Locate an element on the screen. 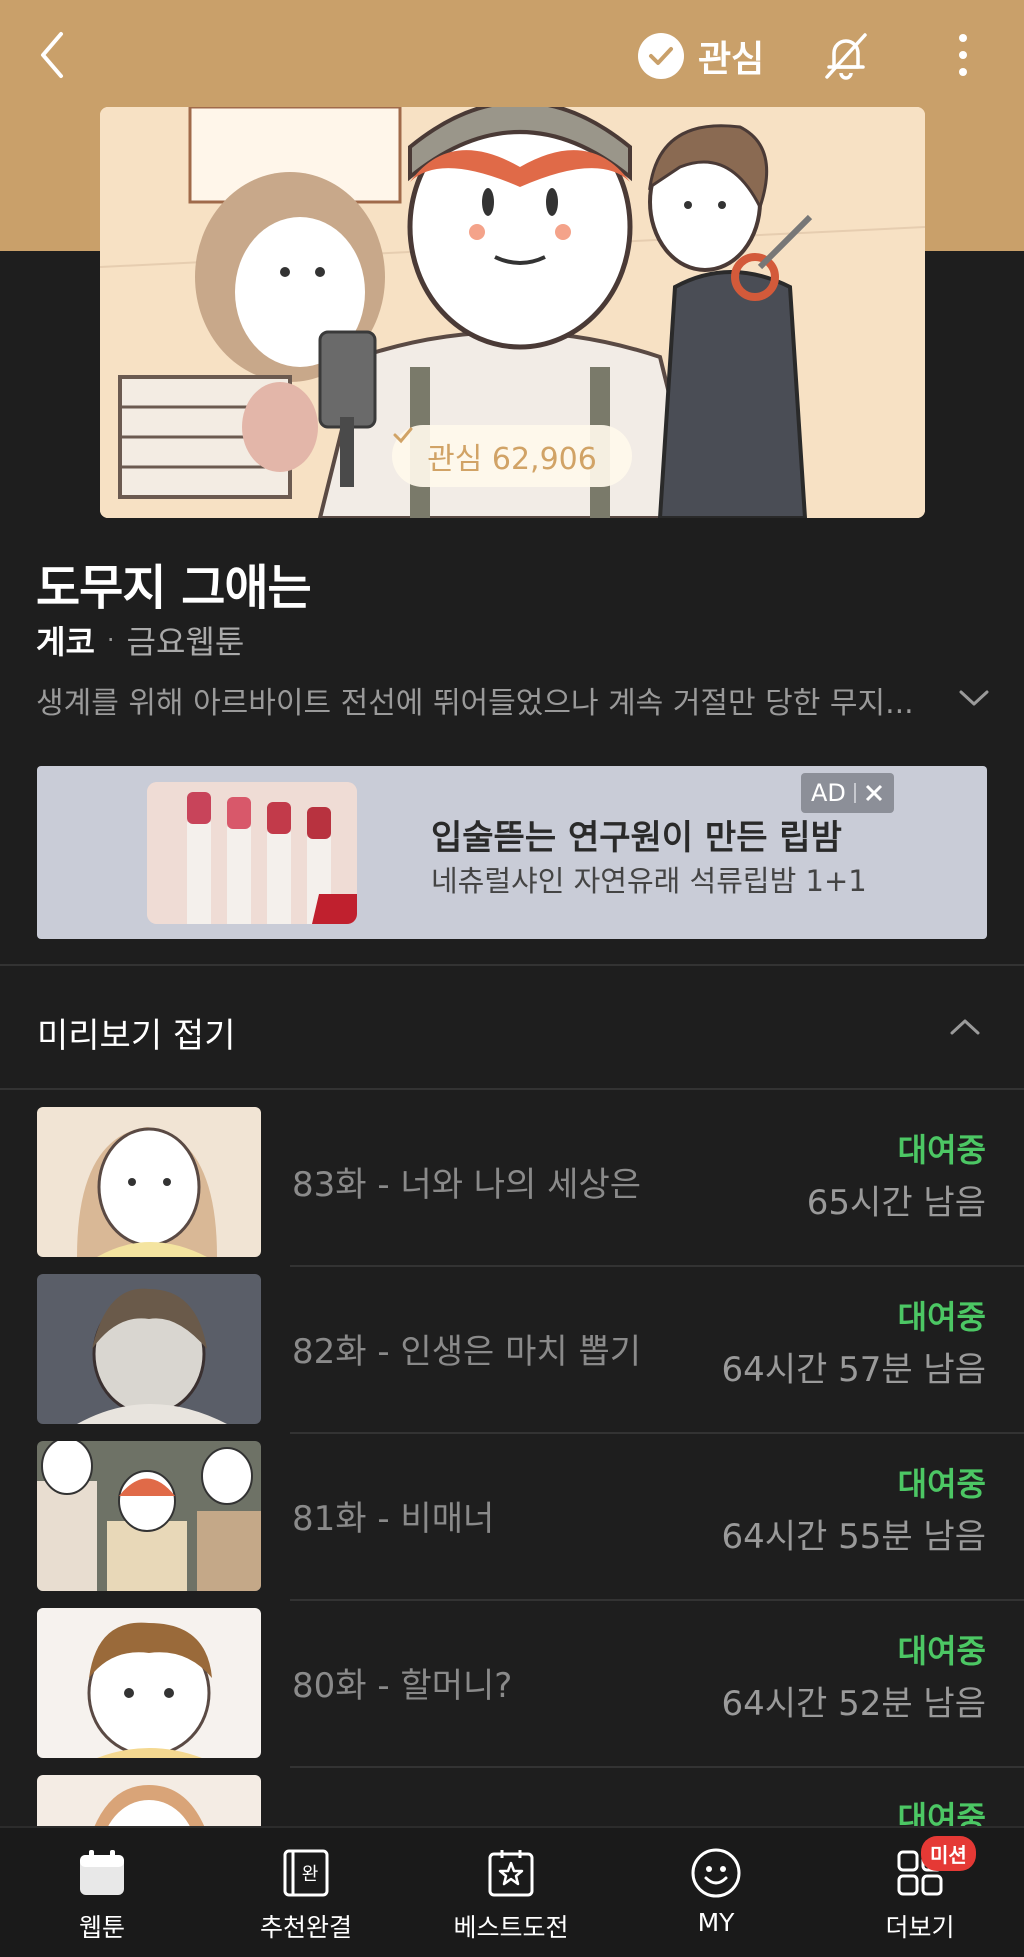  top-bar: 관심 is located at coordinates (512, 55).